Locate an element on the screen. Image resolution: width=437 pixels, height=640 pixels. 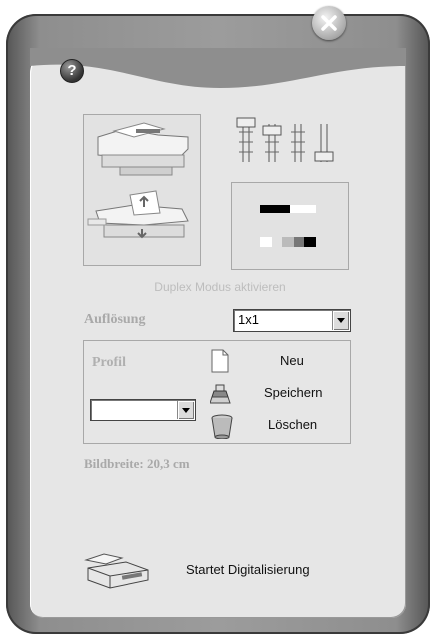
scanner-start-icon is located at coordinates (117, 570).